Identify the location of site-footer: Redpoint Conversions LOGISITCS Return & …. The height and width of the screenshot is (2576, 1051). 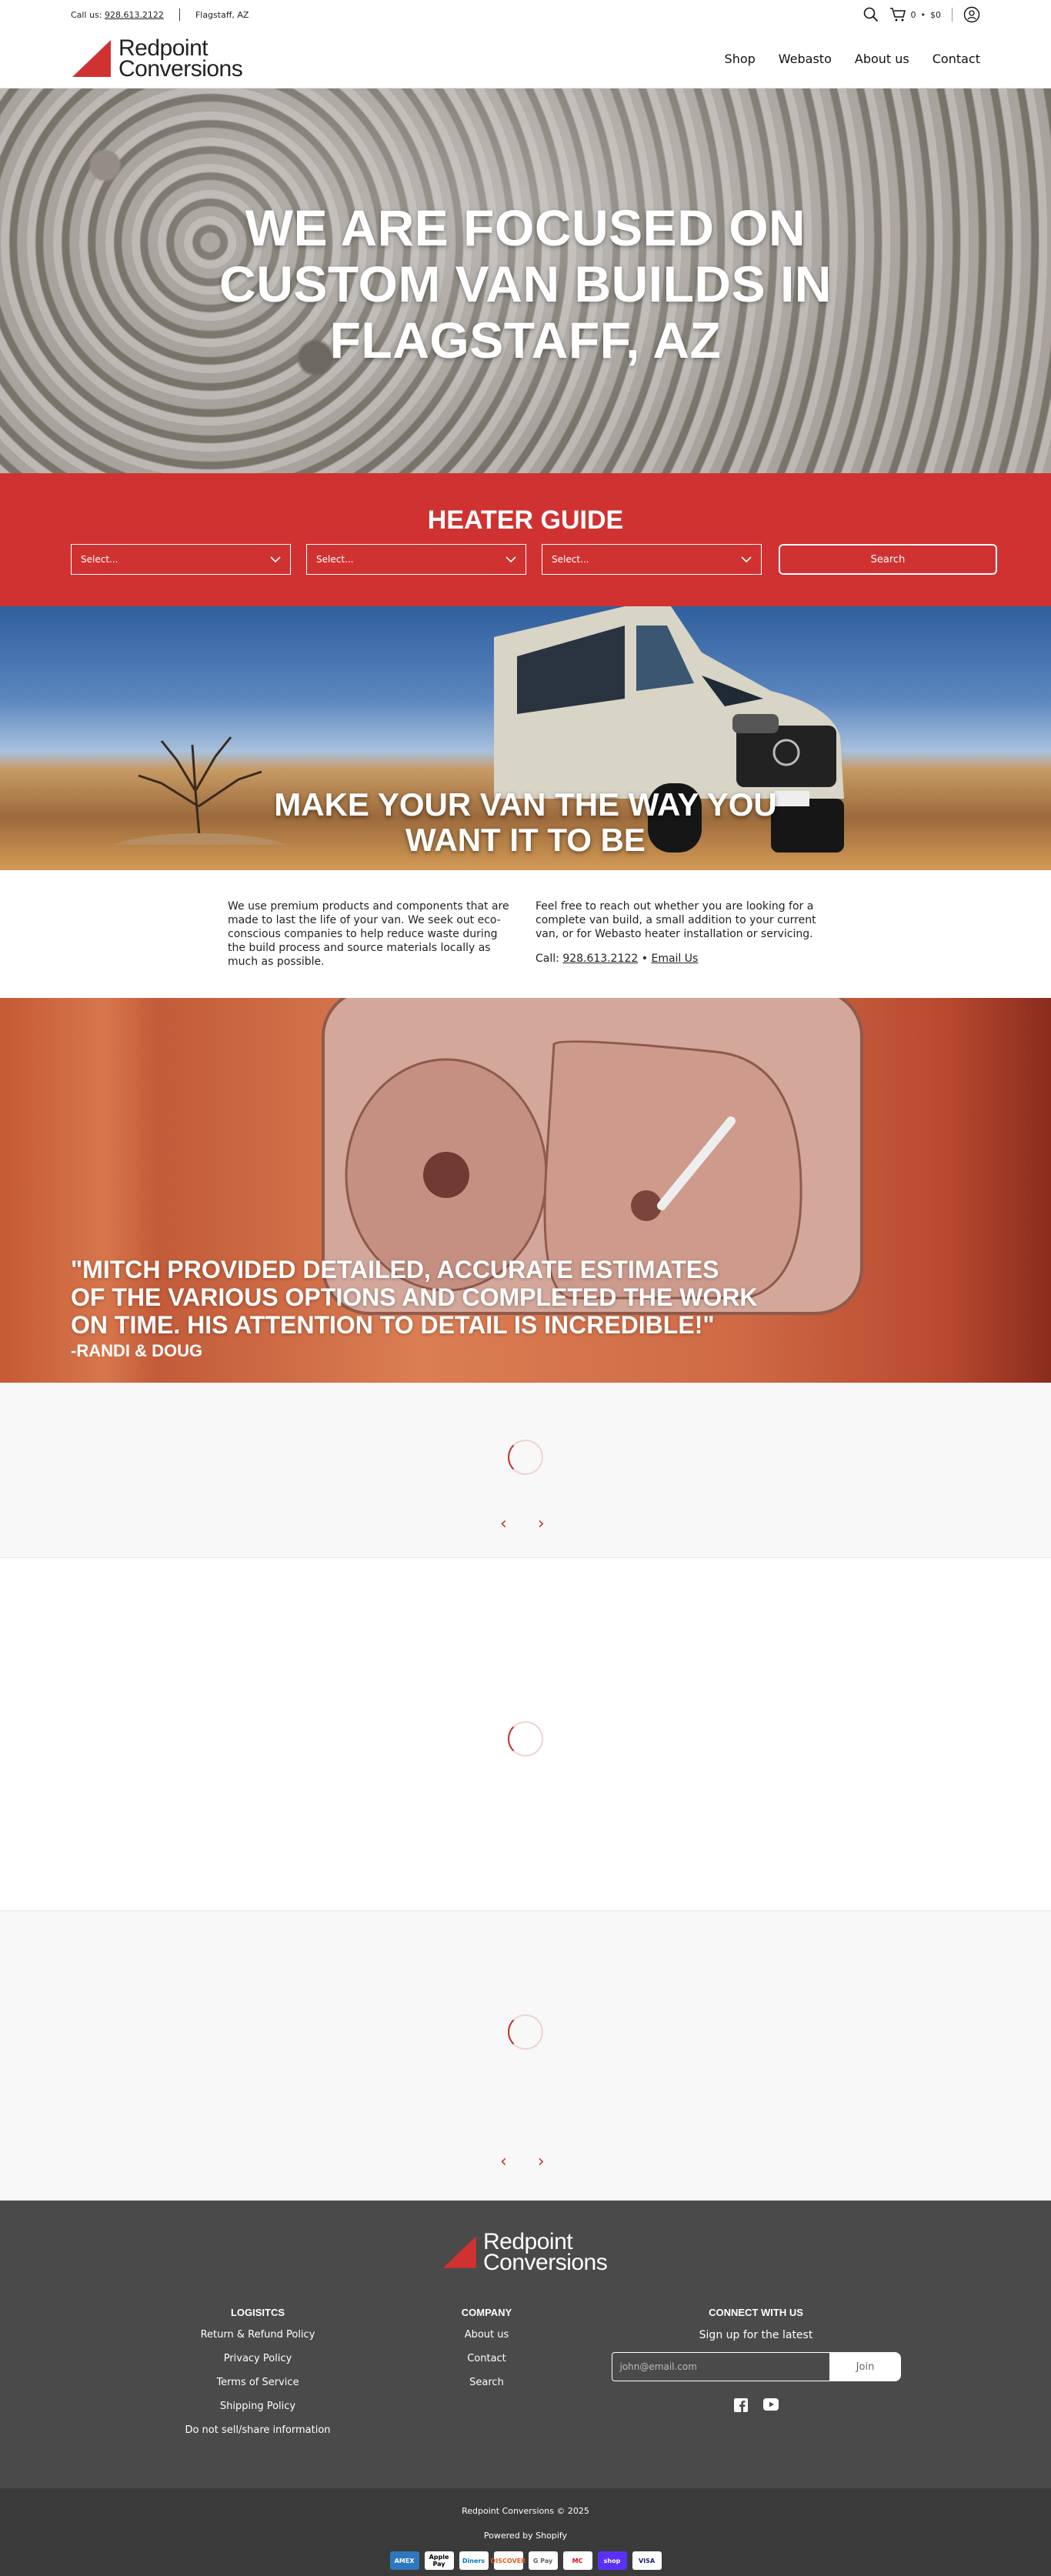
(525, 2345).